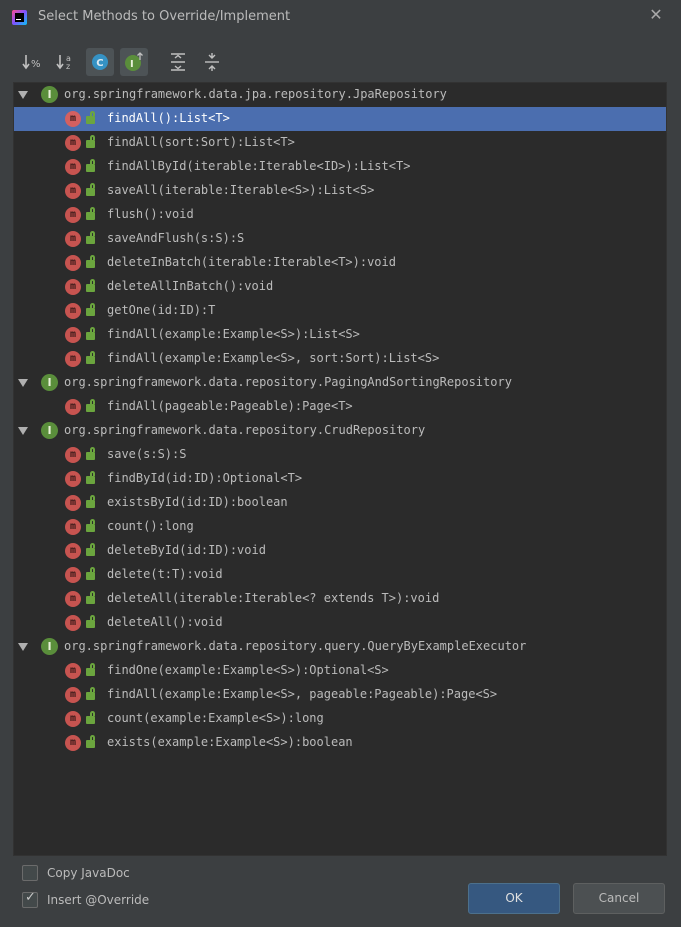  What do you see at coordinates (233, 334) in the screenshot?
I see `tree-method-label: findAll(example:Example<S>):List<S>` at bounding box center [233, 334].